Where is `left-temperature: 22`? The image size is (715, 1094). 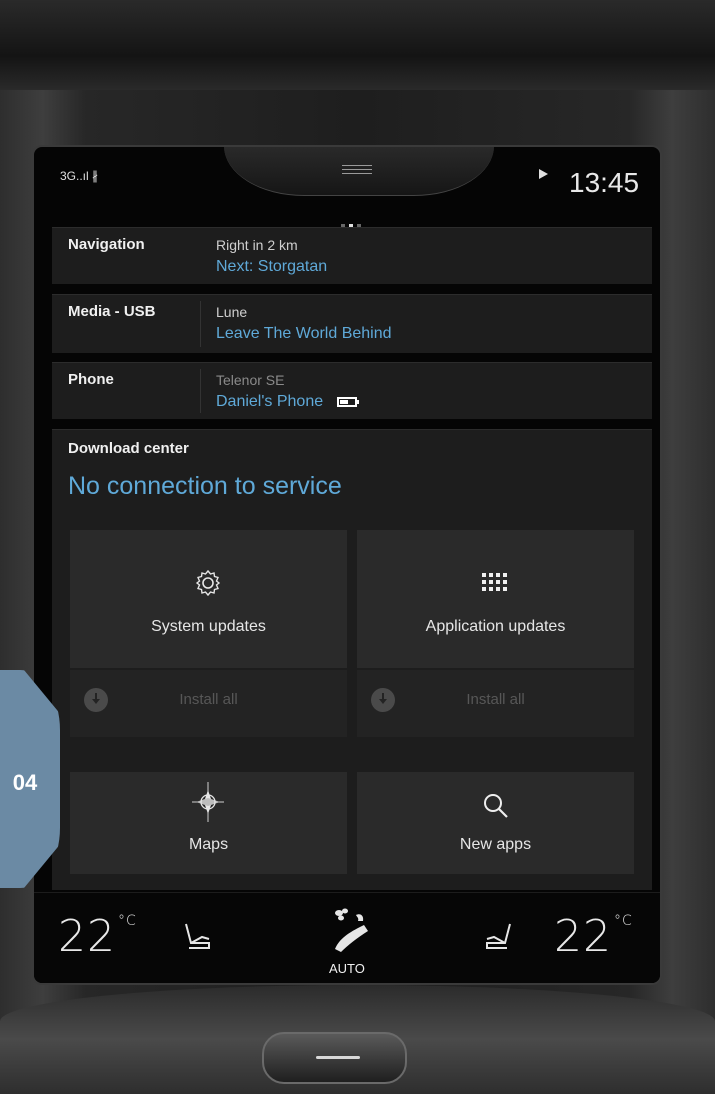 left-temperature: 22 is located at coordinates (87, 936).